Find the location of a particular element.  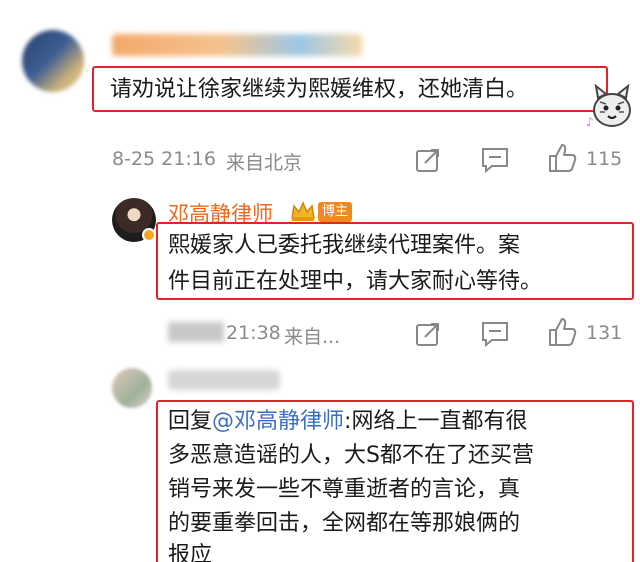

reply-prefix: 回复 is located at coordinates (190, 421).